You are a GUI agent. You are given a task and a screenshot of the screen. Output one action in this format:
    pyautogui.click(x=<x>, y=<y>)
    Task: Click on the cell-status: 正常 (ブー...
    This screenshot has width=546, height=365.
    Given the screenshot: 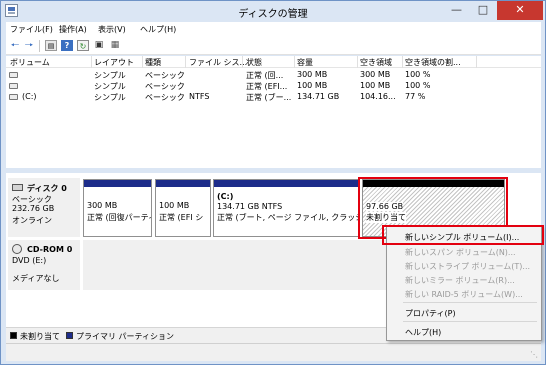 What is the action you would take?
    pyautogui.click(x=269, y=97)
    